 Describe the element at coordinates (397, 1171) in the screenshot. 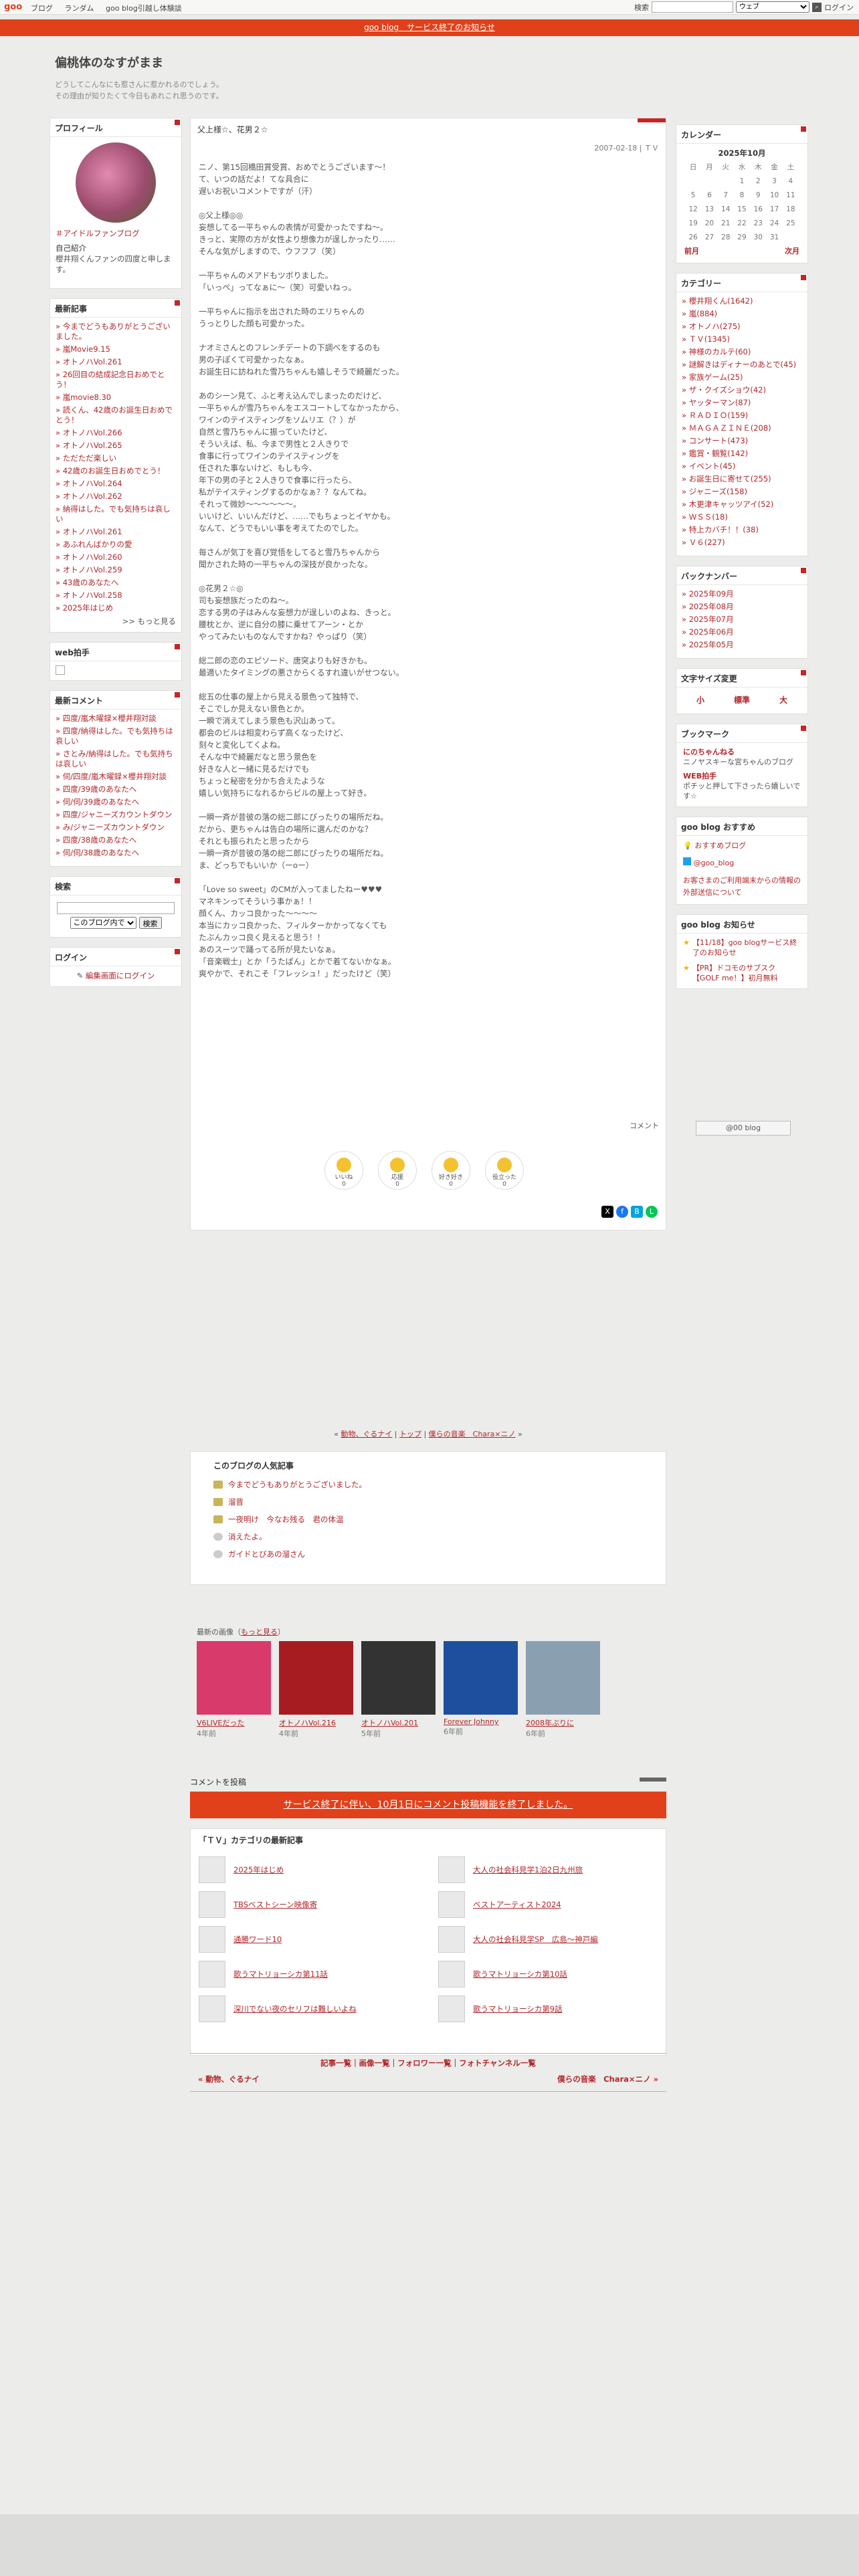

I see `reaction-cheer: 応援 0` at that location.